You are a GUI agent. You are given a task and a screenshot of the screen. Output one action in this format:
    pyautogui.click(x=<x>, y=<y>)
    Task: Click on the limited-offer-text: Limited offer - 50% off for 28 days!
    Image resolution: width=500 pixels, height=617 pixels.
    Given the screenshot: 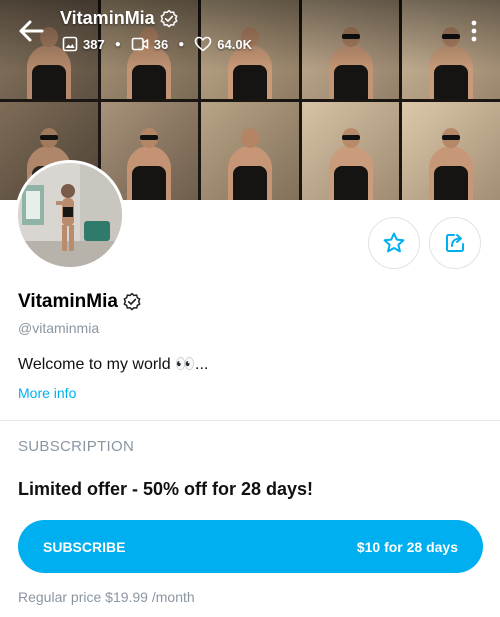 What is the action you would take?
    pyautogui.click(x=166, y=489)
    